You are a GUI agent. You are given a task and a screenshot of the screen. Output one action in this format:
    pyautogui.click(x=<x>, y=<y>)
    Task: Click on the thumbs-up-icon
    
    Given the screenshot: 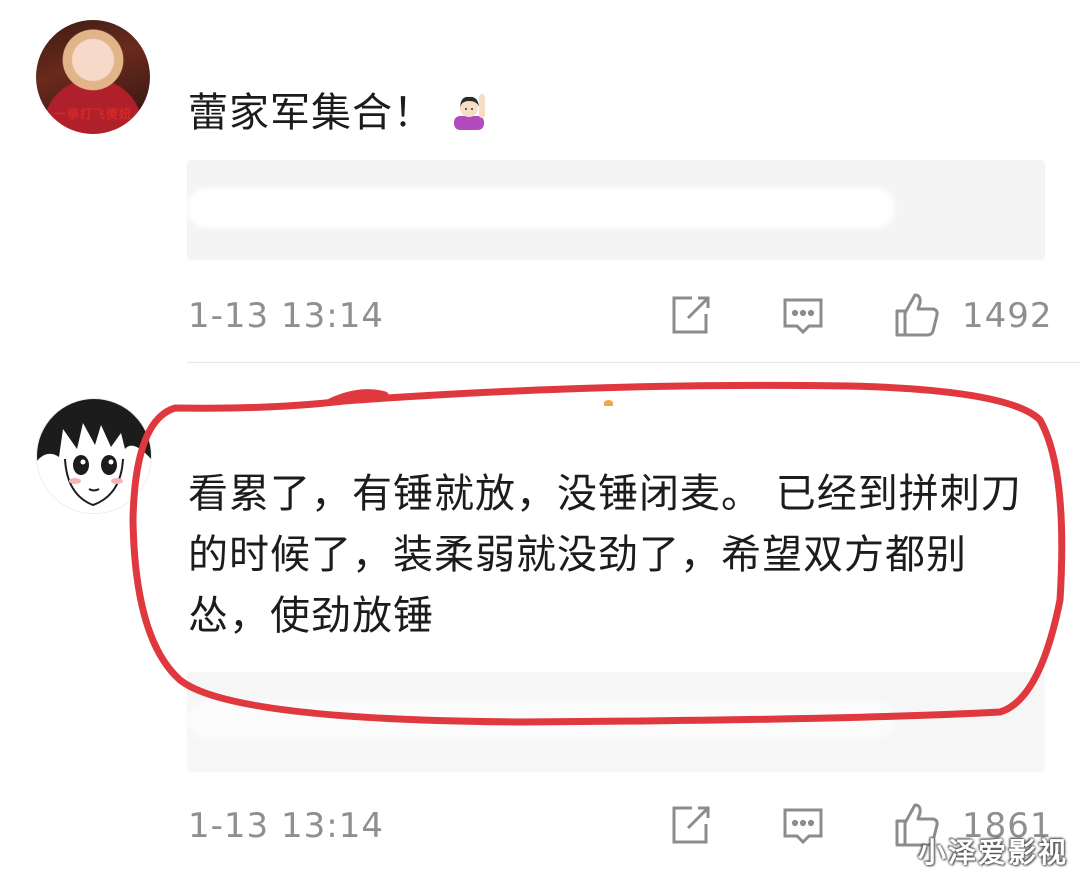 What is the action you would take?
    pyautogui.click(x=917, y=315)
    